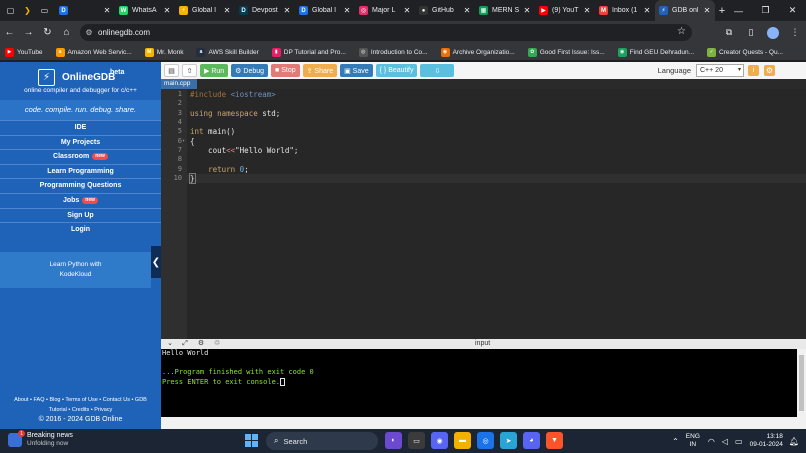  Describe the element at coordinates (693, 441) in the screenshot. I see `input-language: ENG IN` at that location.